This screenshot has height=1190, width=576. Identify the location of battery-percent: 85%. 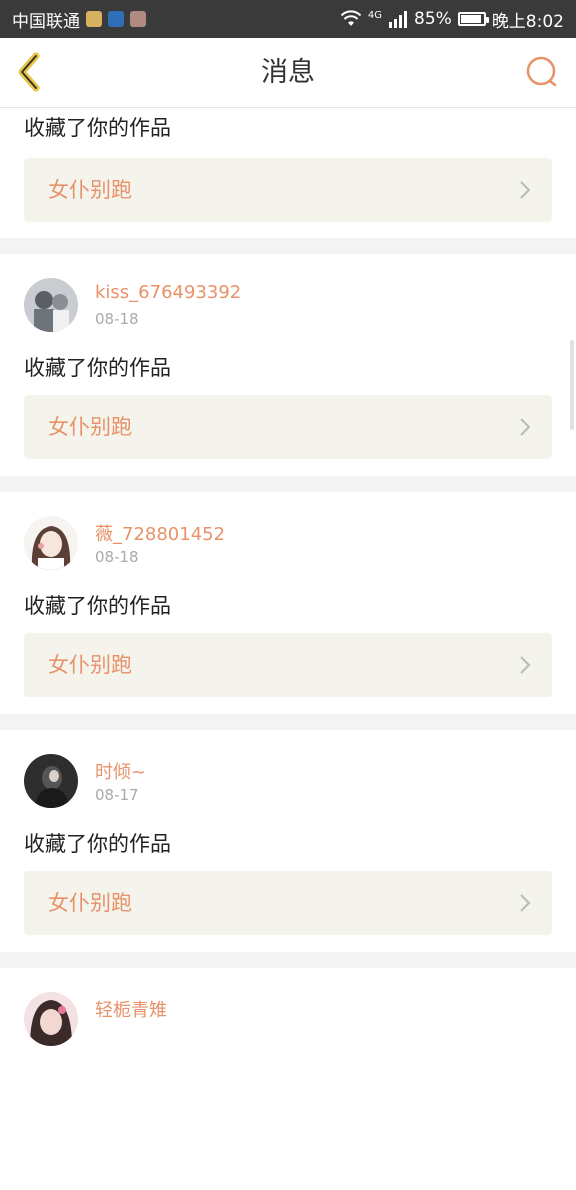
(433, 19).